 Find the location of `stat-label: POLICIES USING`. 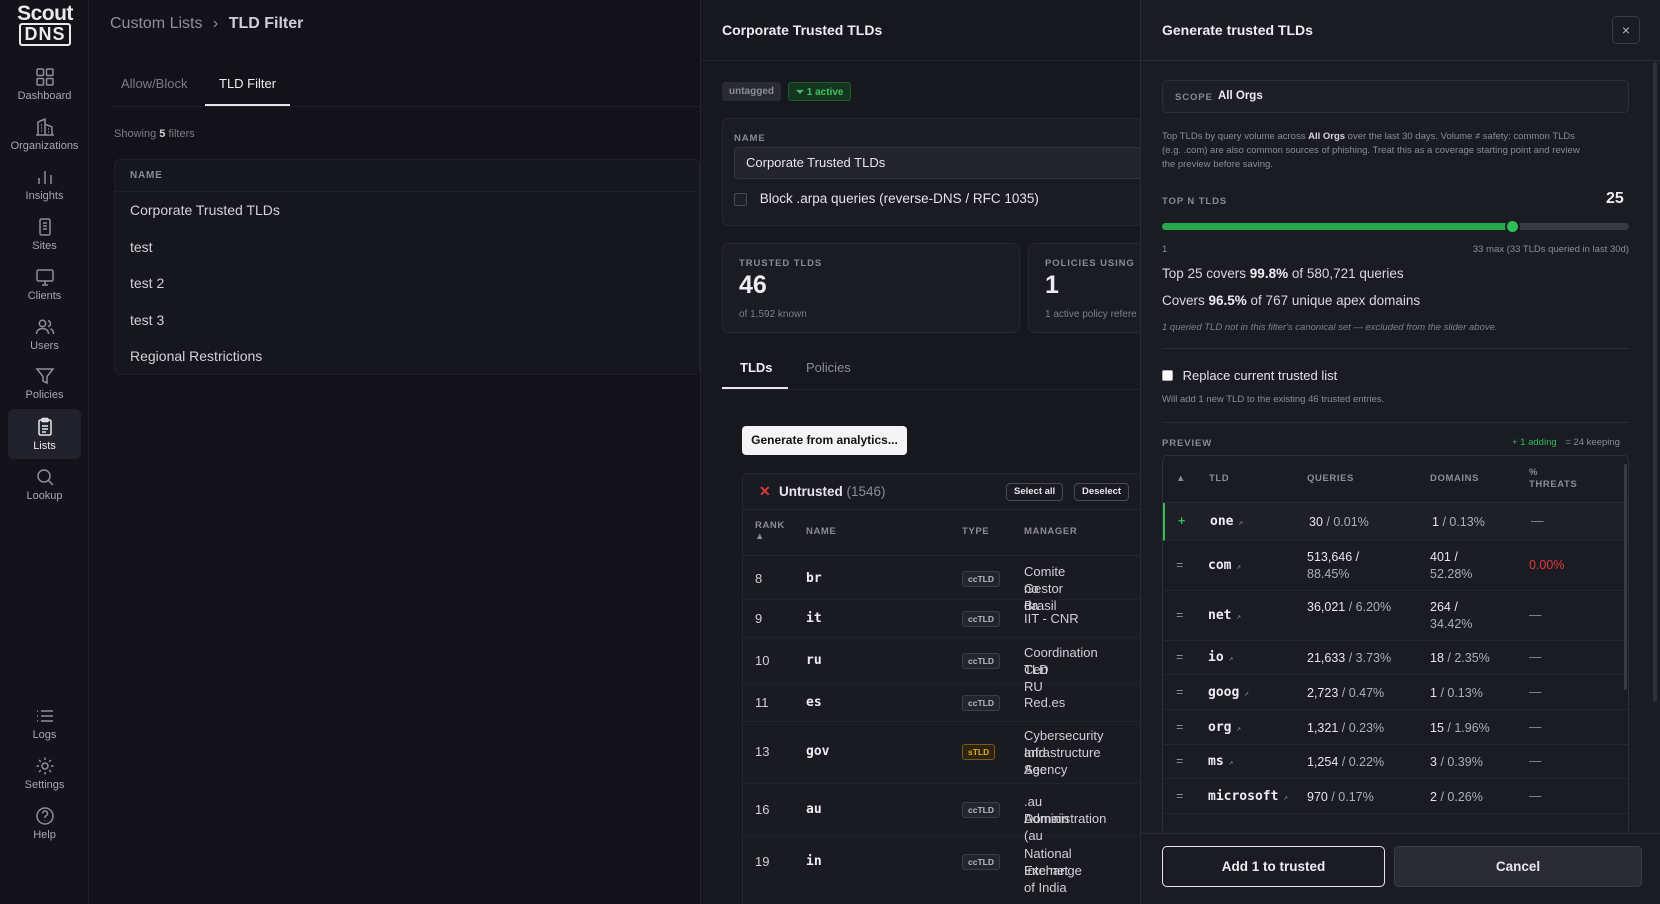

stat-label: POLICIES USING is located at coordinates (1090, 263).